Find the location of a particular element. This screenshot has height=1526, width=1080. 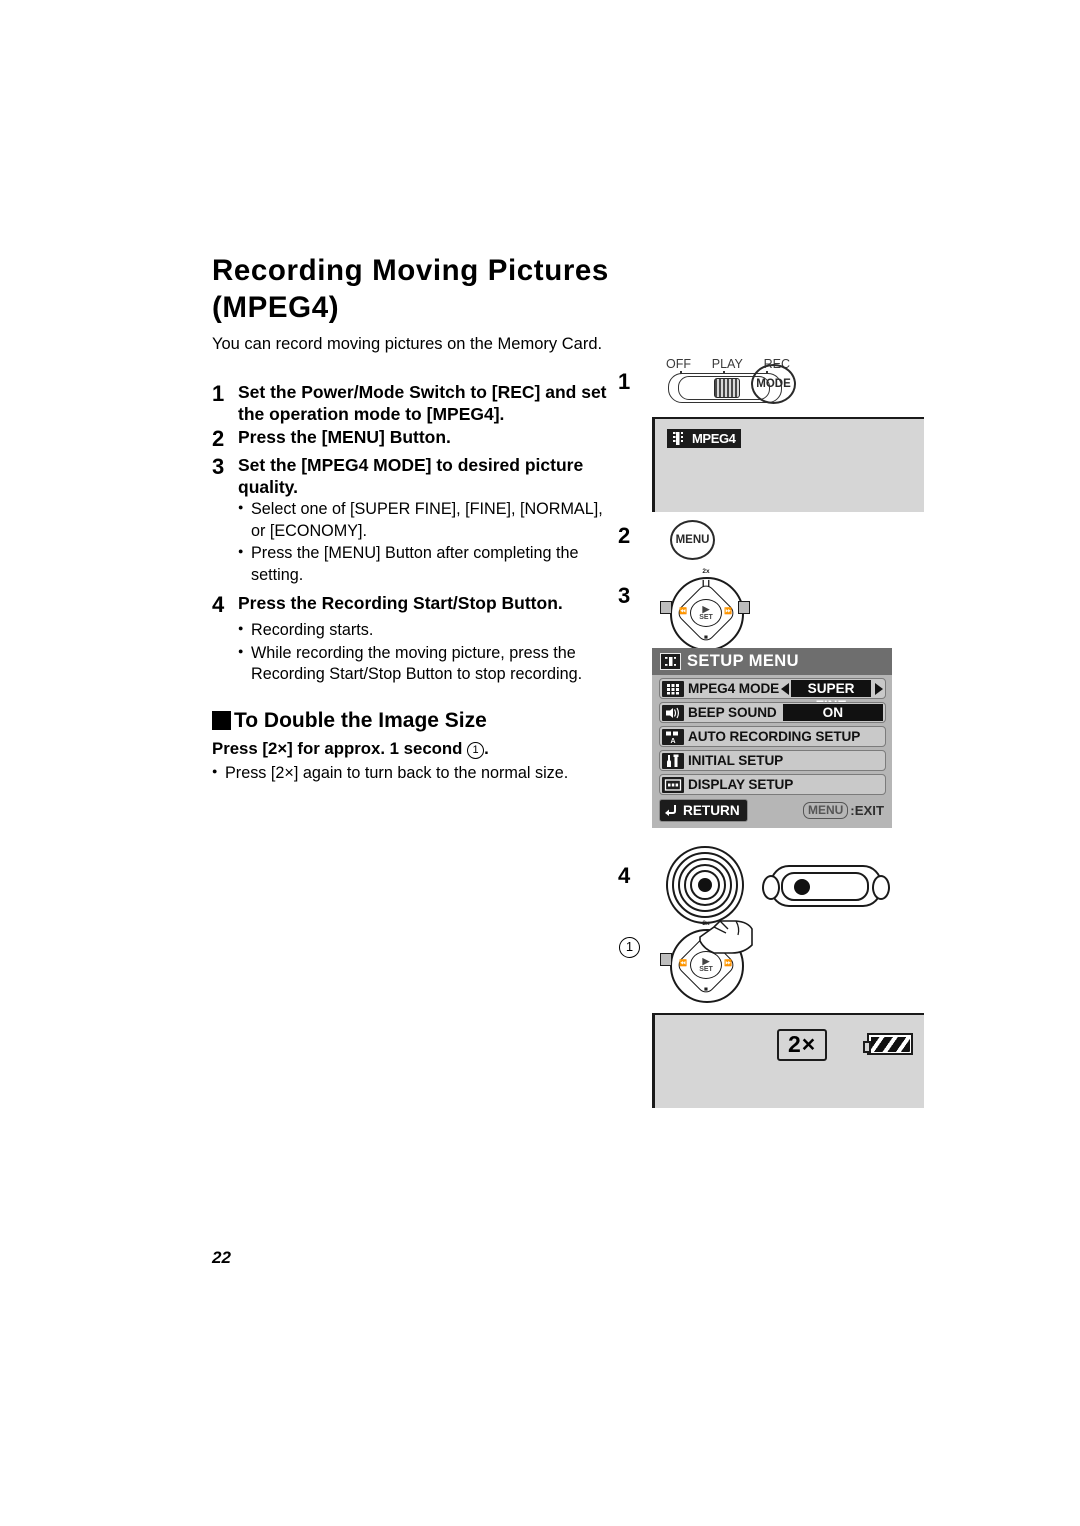

bullet-item: Recording starts. is located at coordinates (425, 631).